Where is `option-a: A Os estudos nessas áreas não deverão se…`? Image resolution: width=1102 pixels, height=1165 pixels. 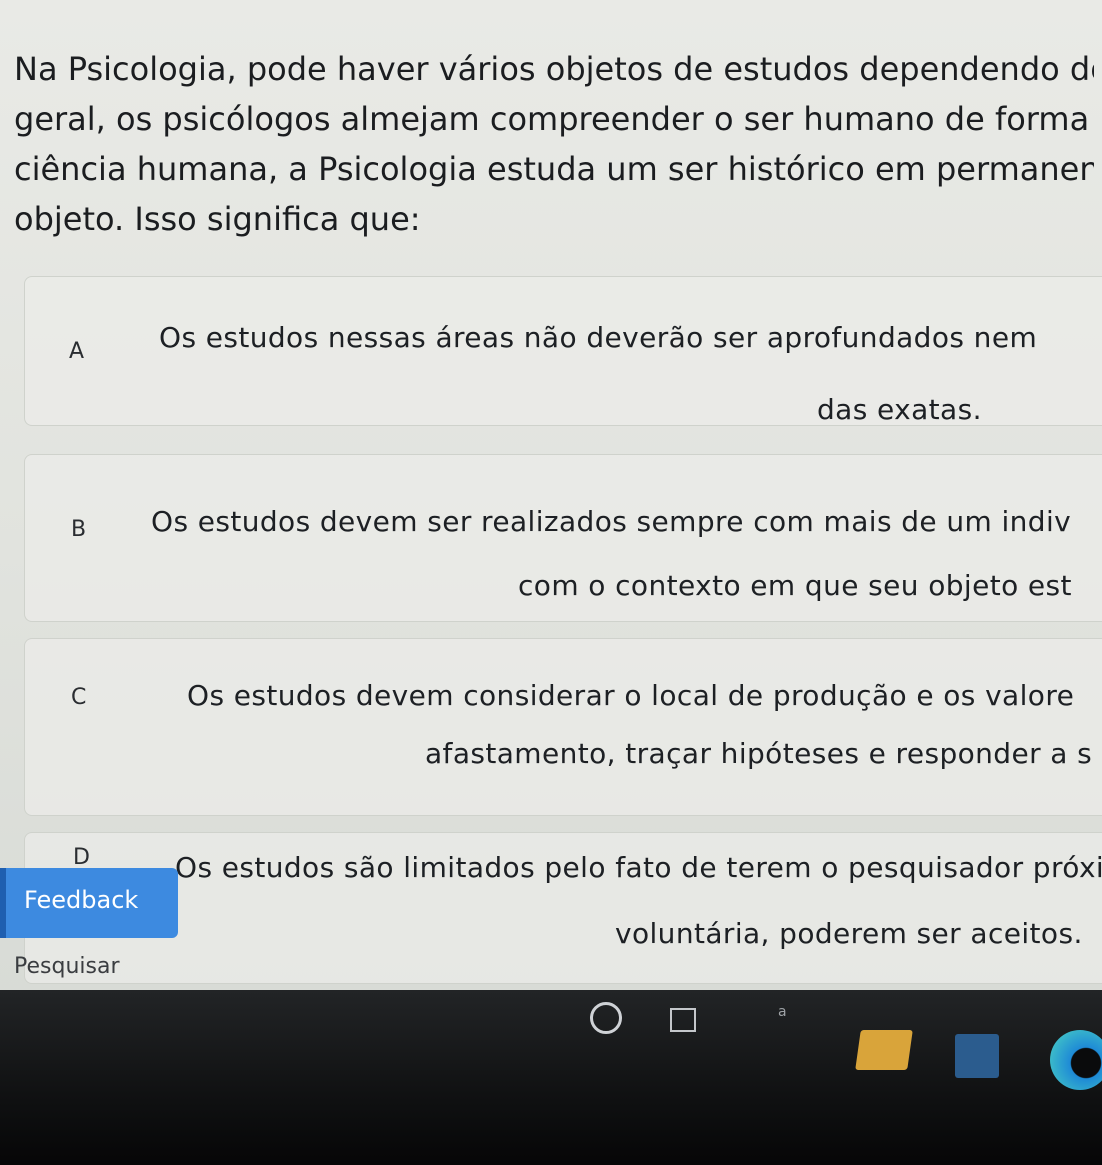
option-a: A Os estudos nessas áreas não deverão se… is located at coordinates (563, 351).